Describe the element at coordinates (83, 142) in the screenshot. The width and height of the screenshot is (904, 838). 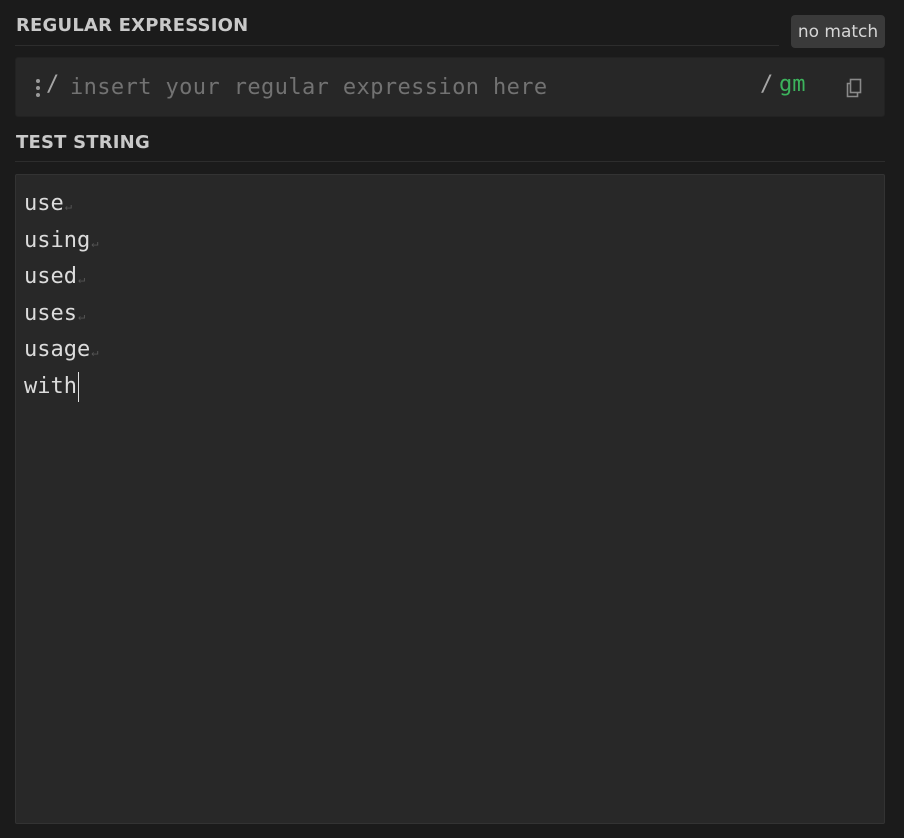
I see `test-section-title: TEST STRING` at that location.